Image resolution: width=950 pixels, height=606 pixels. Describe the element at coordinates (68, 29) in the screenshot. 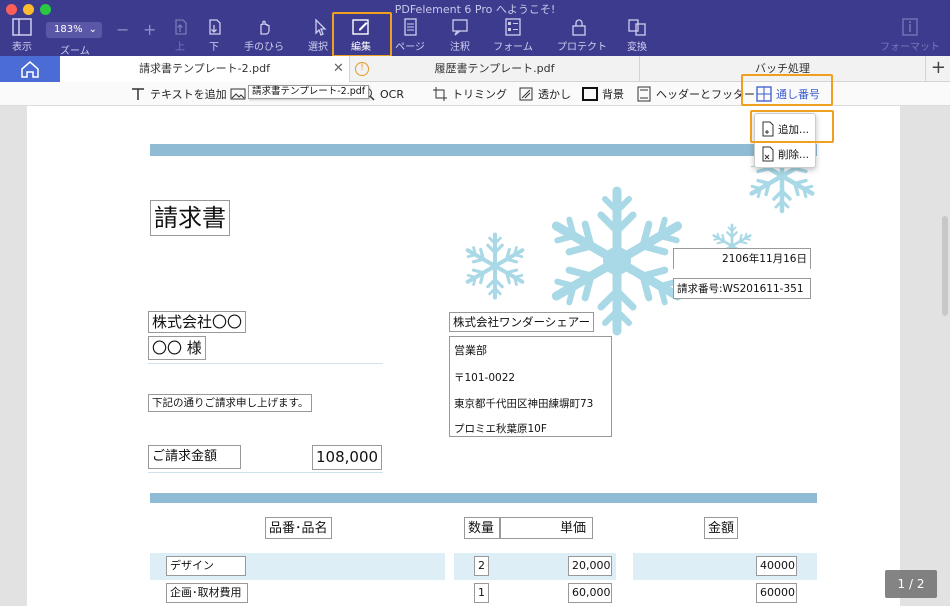

I see `zoom-value: 183%` at that location.